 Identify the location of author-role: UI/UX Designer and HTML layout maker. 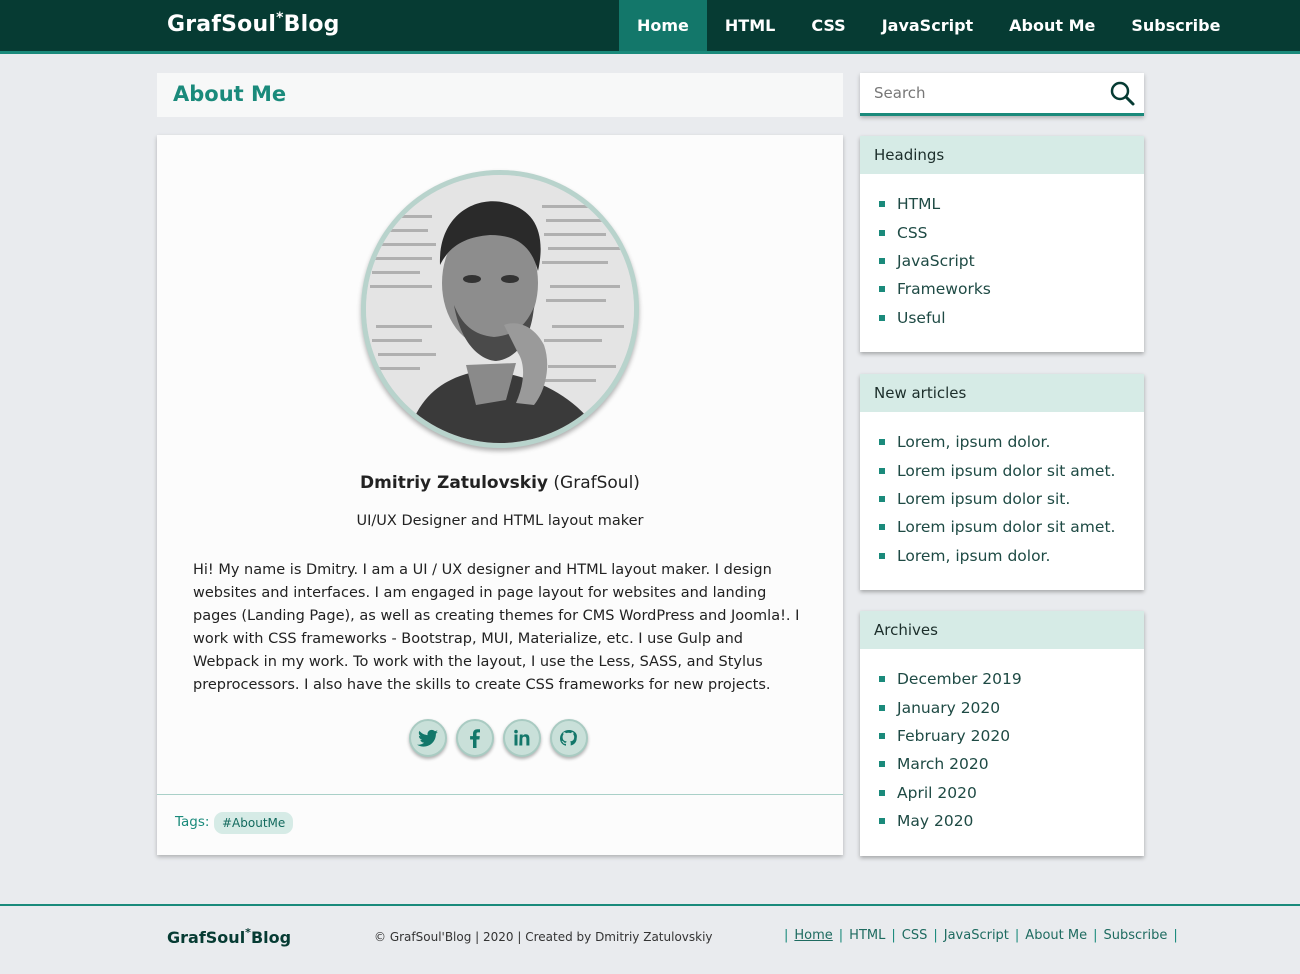
(500, 521).